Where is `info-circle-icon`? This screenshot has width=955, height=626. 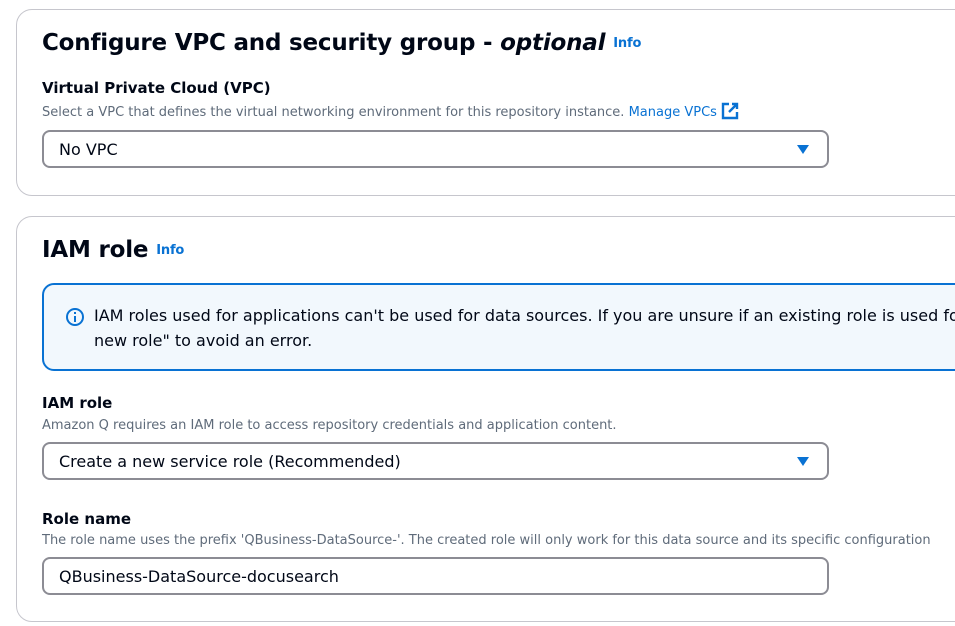 info-circle-icon is located at coordinates (75, 317).